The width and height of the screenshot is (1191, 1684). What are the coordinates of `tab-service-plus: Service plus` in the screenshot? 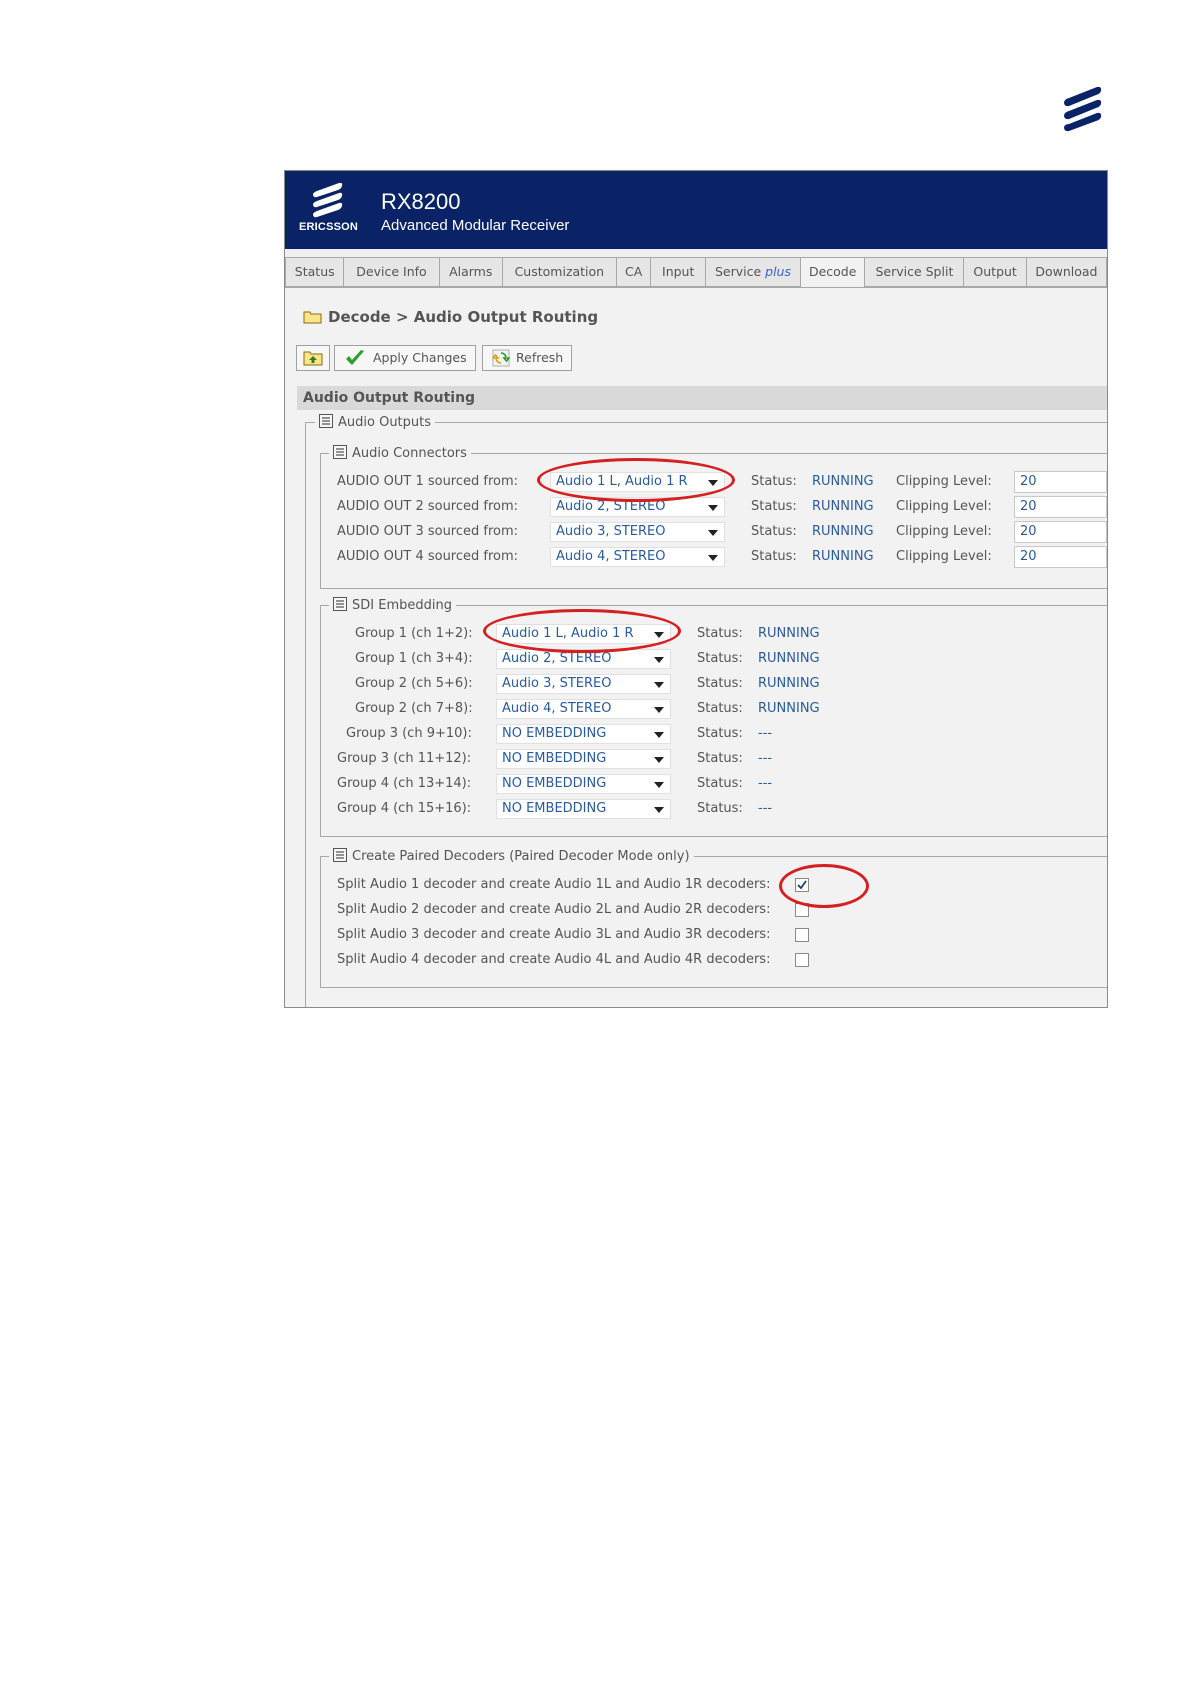 It's located at (753, 272).